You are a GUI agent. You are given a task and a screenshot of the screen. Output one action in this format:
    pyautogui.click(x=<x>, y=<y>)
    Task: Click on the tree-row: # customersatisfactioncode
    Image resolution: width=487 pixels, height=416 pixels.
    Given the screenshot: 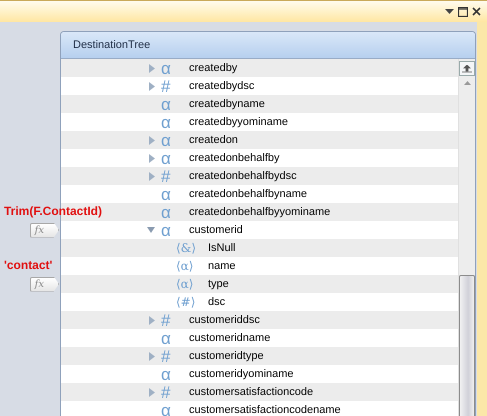 What is the action you would take?
    pyautogui.click(x=299, y=392)
    